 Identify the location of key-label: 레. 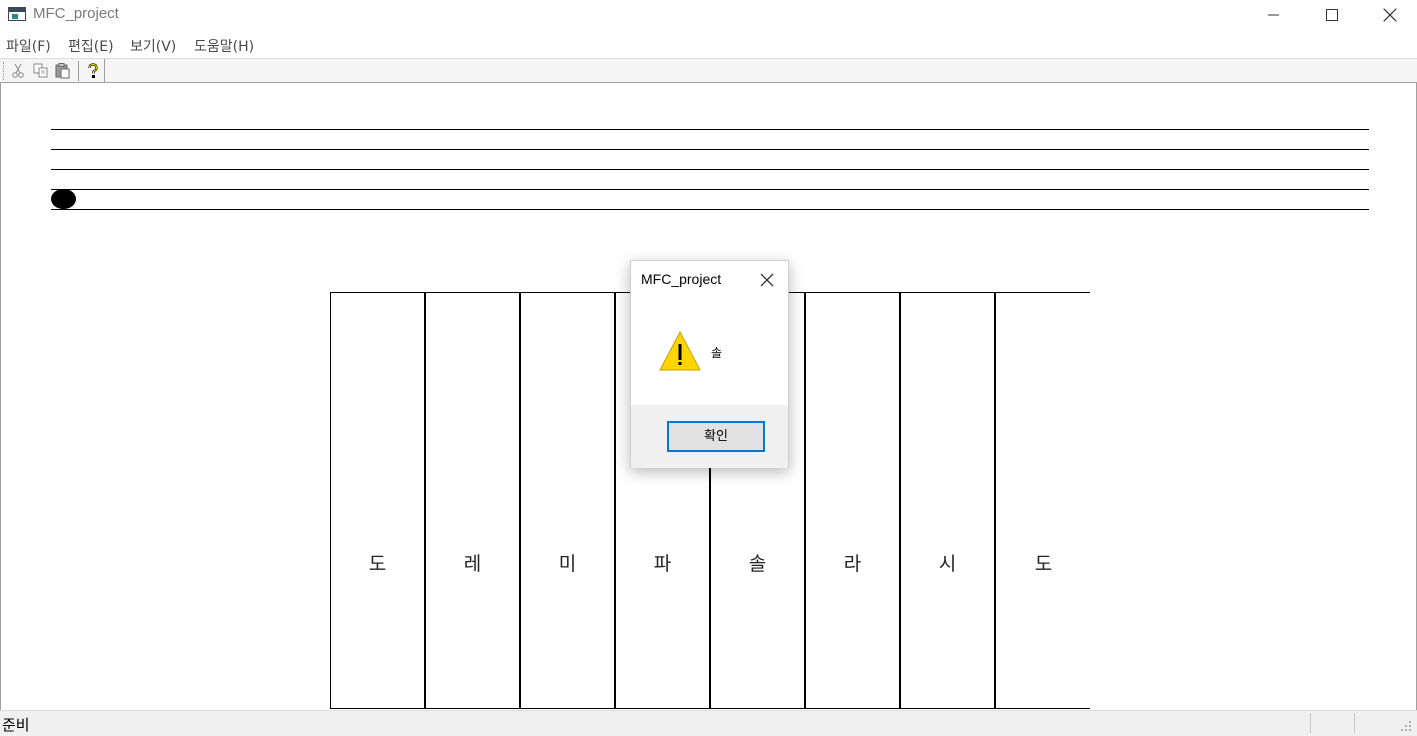
(472, 564).